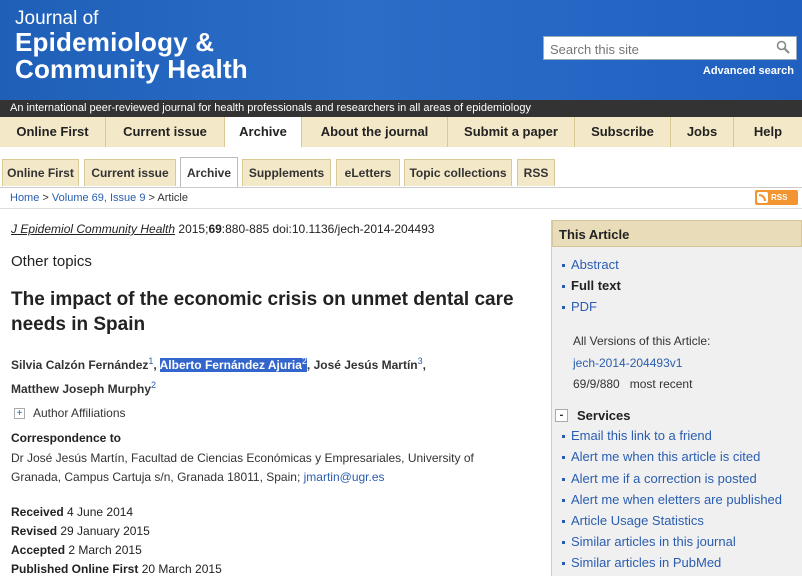  Describe the element at coordinates (115, 42) in the screenshot. I see `logo-line-2: Epidemiology &` at that location.